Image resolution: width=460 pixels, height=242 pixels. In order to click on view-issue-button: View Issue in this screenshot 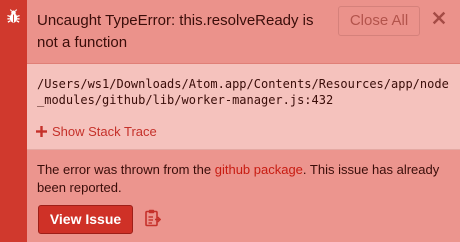, I will do `click(85, 219)`.